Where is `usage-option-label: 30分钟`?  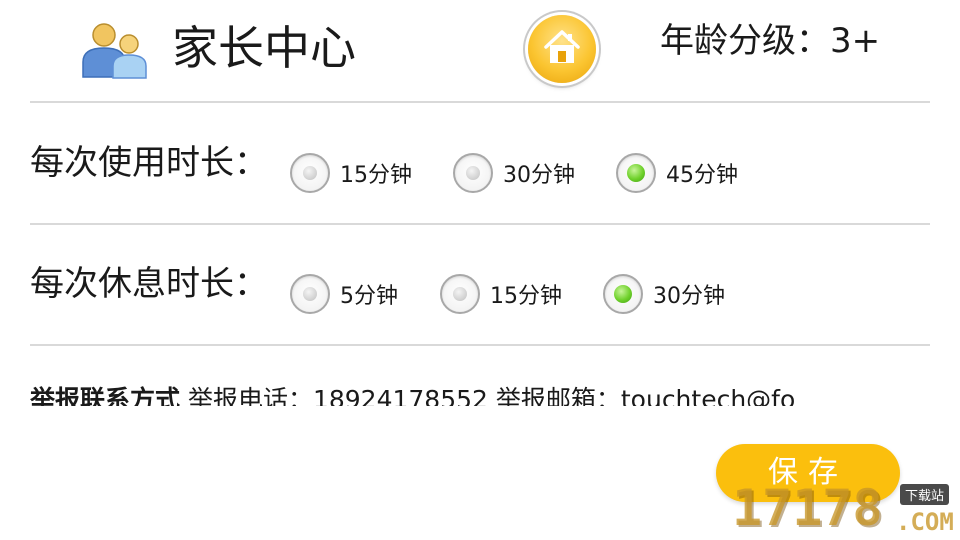 usage-option-label: 30分钟 is located at coordinates (539, 175).